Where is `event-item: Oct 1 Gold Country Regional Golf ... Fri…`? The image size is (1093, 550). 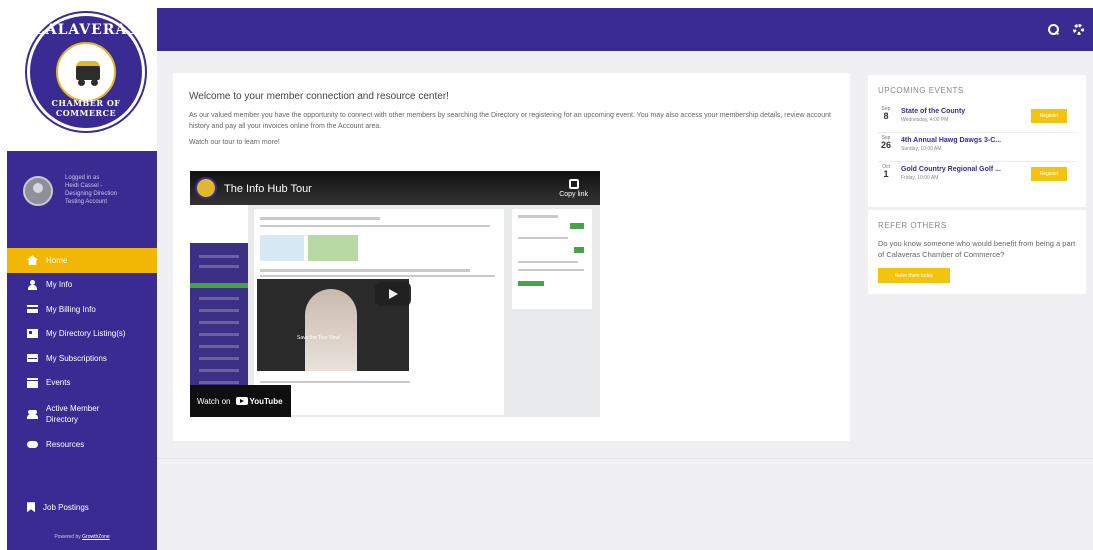
event-item: Oct 1 Gold Country Regional Golf ... Fri… is located at coordinates (977, 177).